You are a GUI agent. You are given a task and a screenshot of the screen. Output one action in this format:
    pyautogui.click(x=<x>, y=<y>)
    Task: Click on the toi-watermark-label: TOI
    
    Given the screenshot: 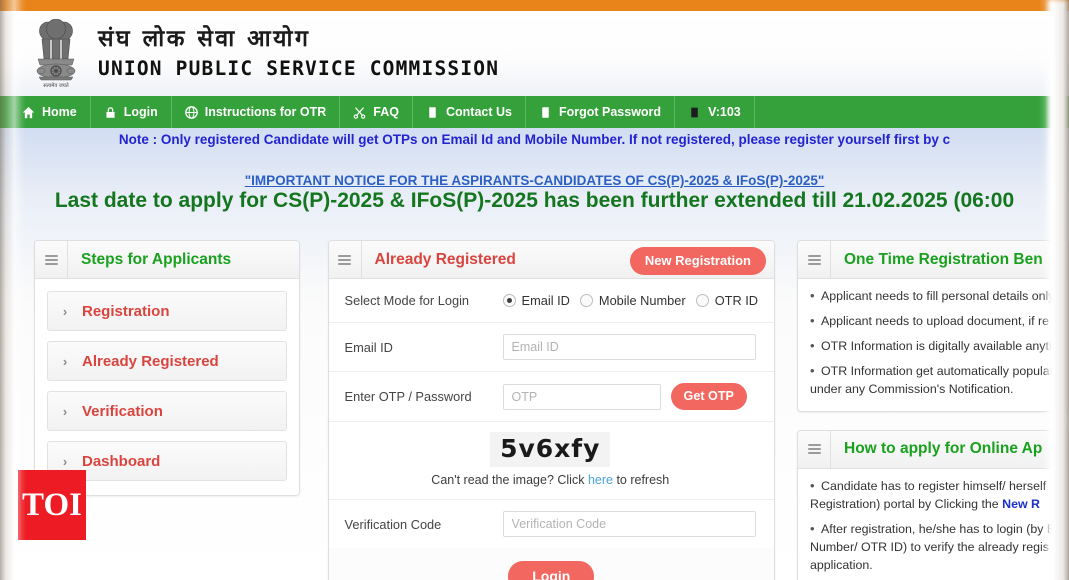 What is the action you would take?
    pyautogui.click(x=52, y=504)
    